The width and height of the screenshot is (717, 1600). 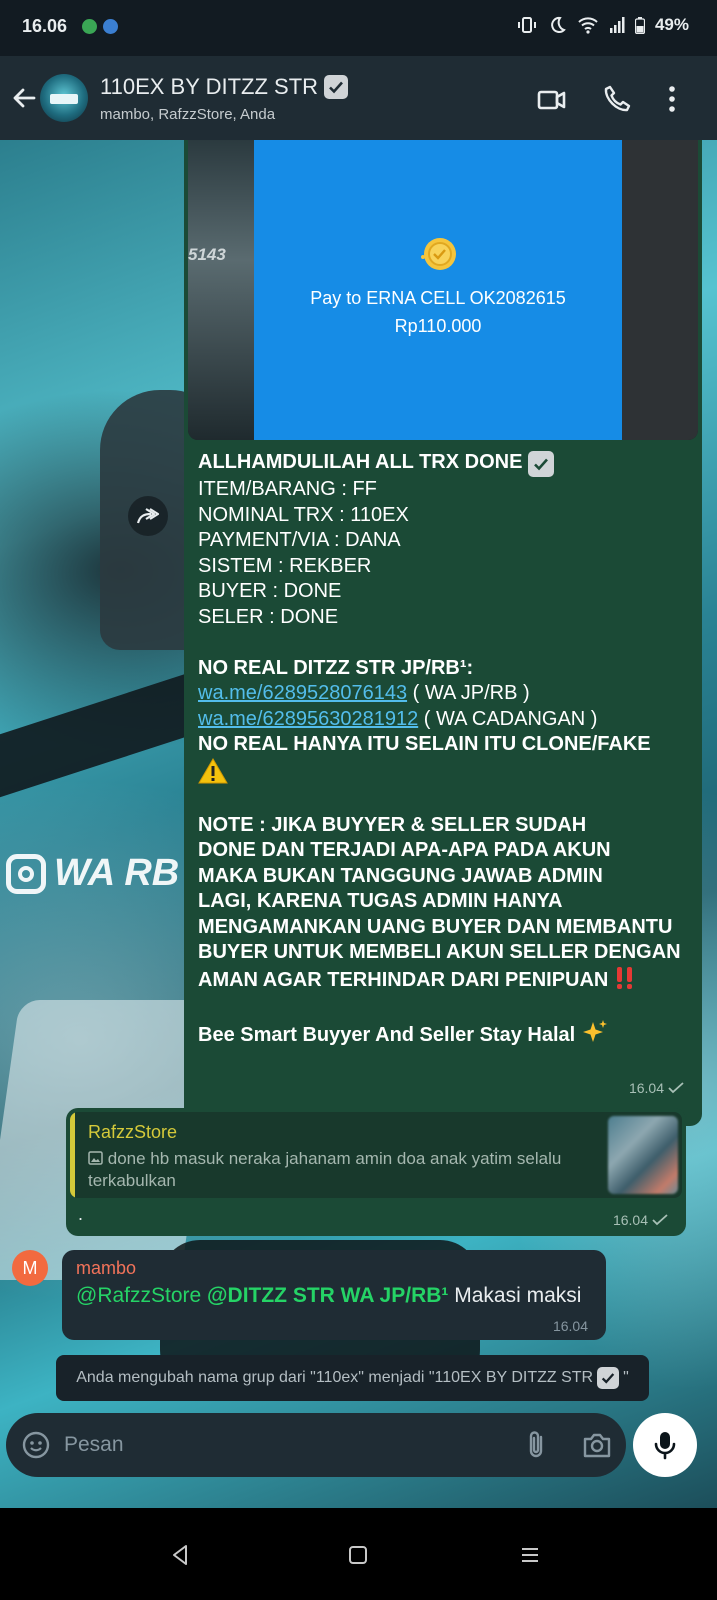 I want to click on warning-icon, so click(x=213, y=770).